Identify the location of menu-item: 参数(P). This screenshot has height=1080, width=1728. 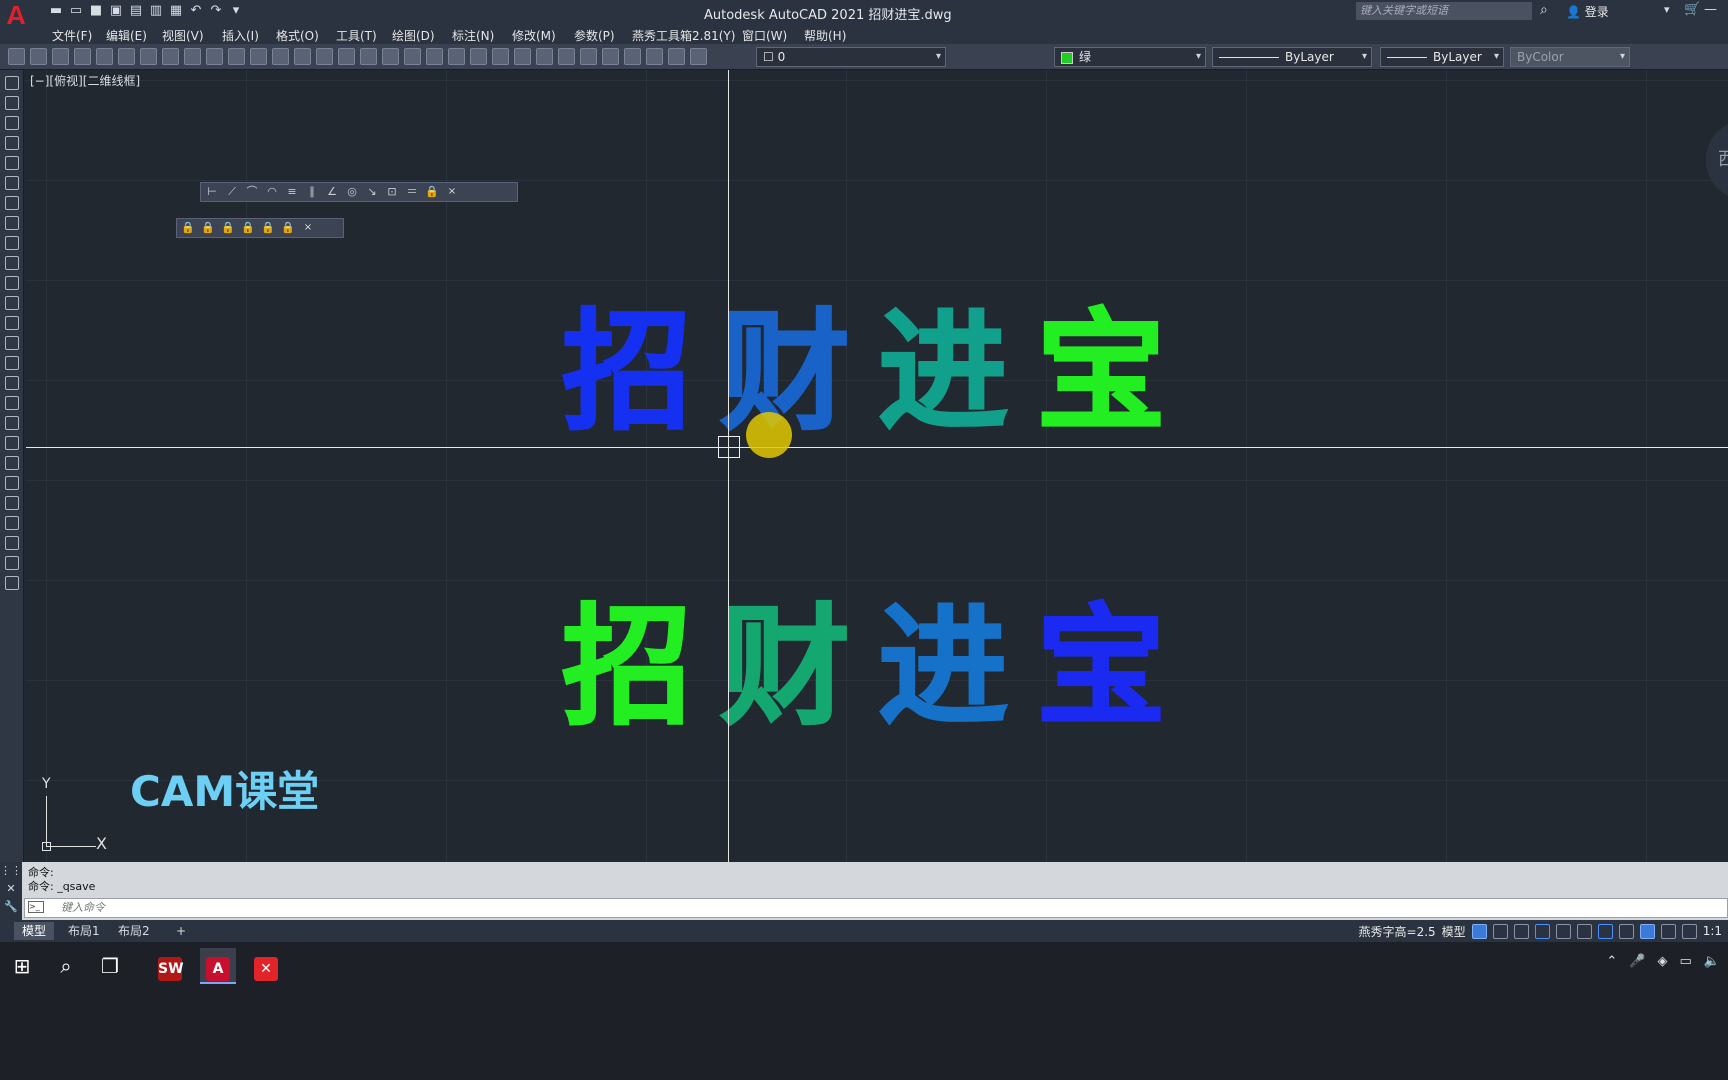
(594, 35).